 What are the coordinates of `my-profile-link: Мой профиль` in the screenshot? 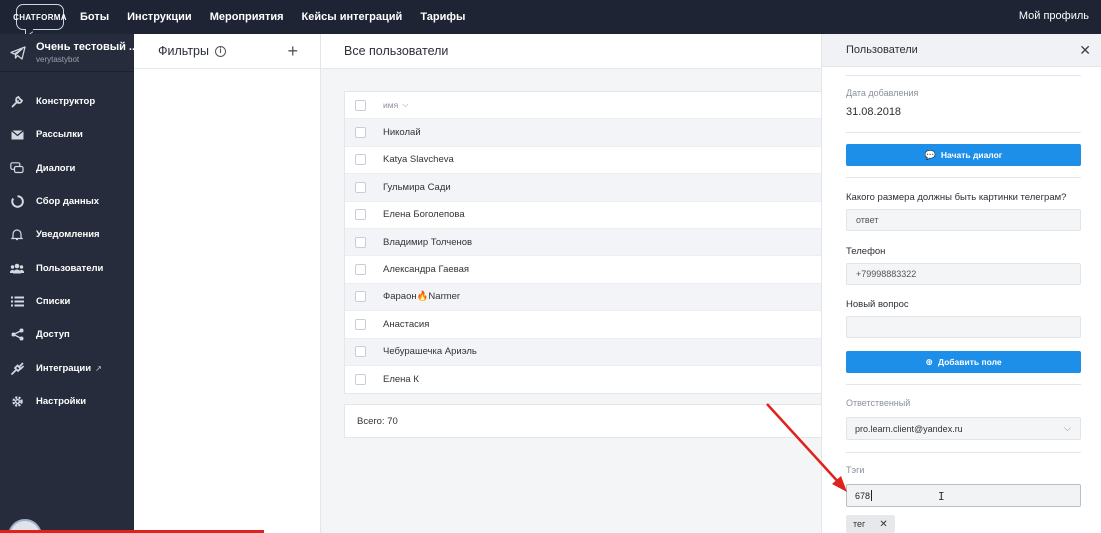 It's located at (1054, 16).